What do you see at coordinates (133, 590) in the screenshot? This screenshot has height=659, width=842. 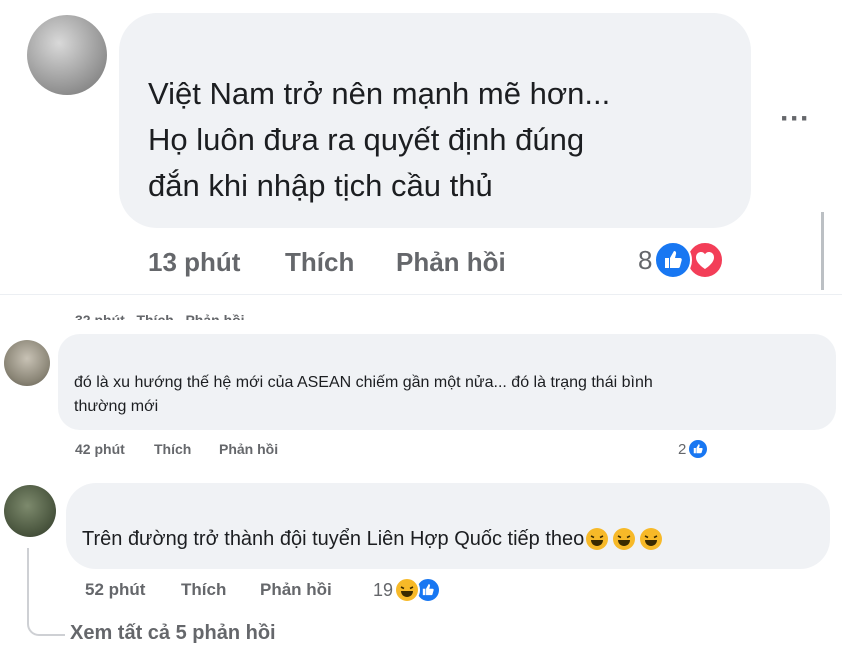 I see `comment-time: 52 phút` at bounding box center [133, 590].